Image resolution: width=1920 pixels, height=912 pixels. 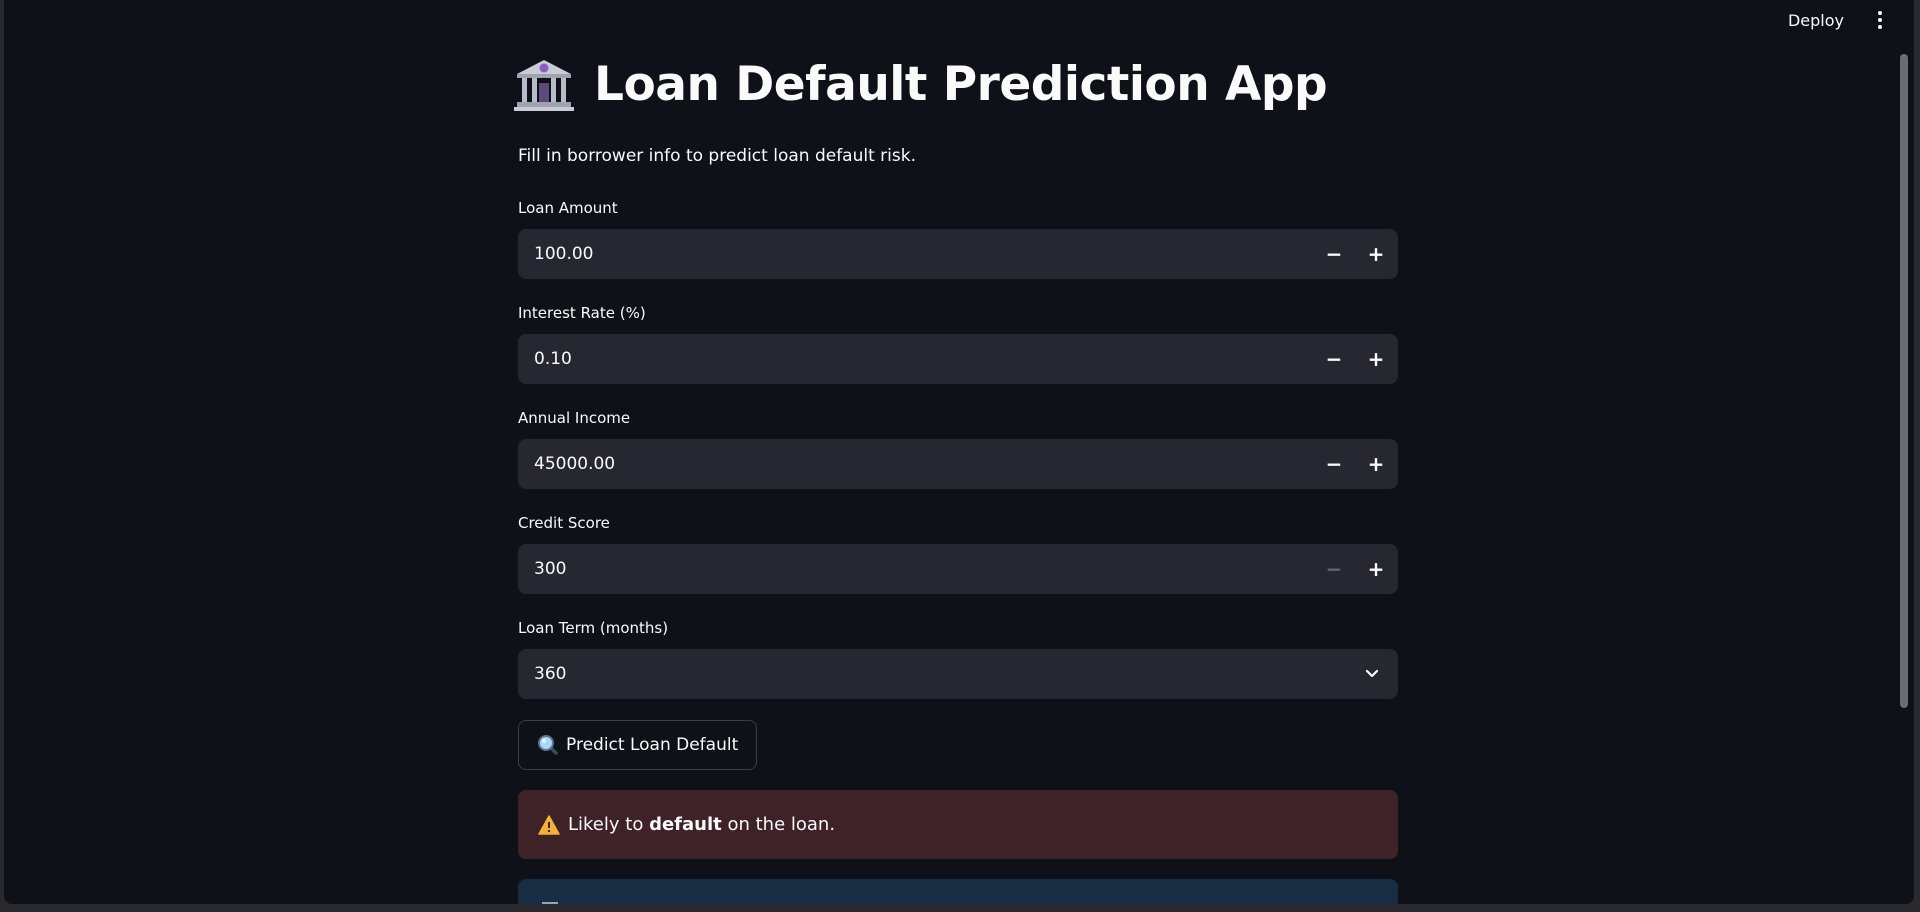 I want to click on prediction-text-prefix: Likely to, so click(x=609, y=824).